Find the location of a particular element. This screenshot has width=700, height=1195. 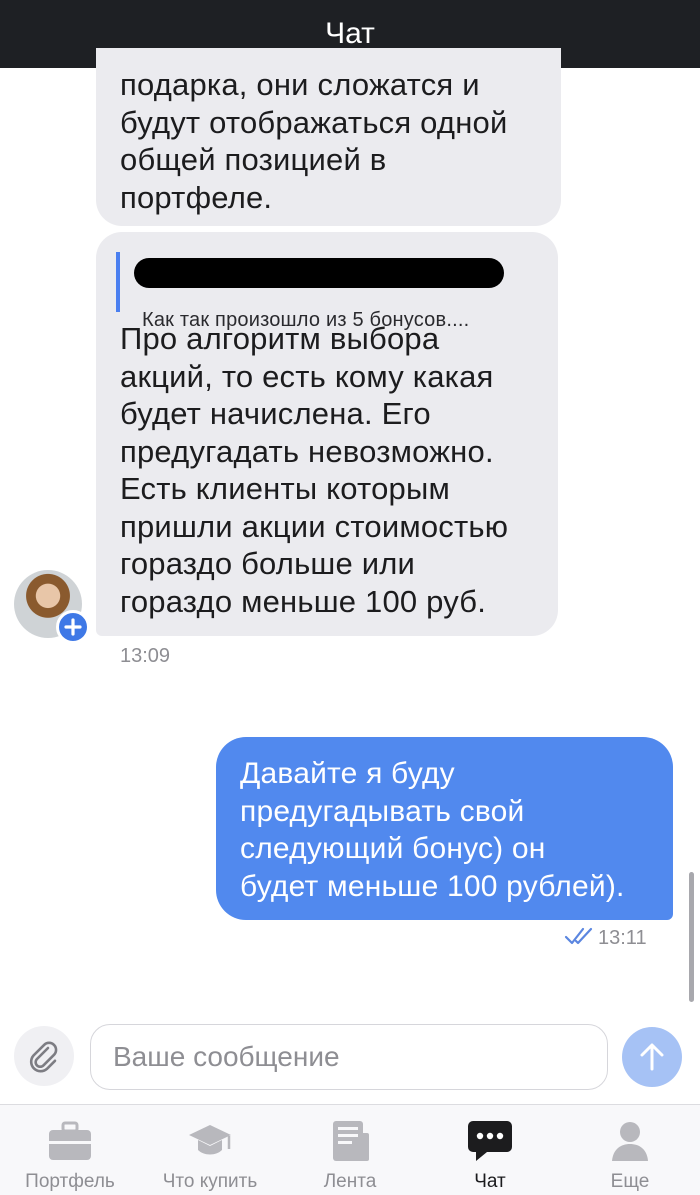

tab-chat: Чат is located at coordinates (490, 1150).